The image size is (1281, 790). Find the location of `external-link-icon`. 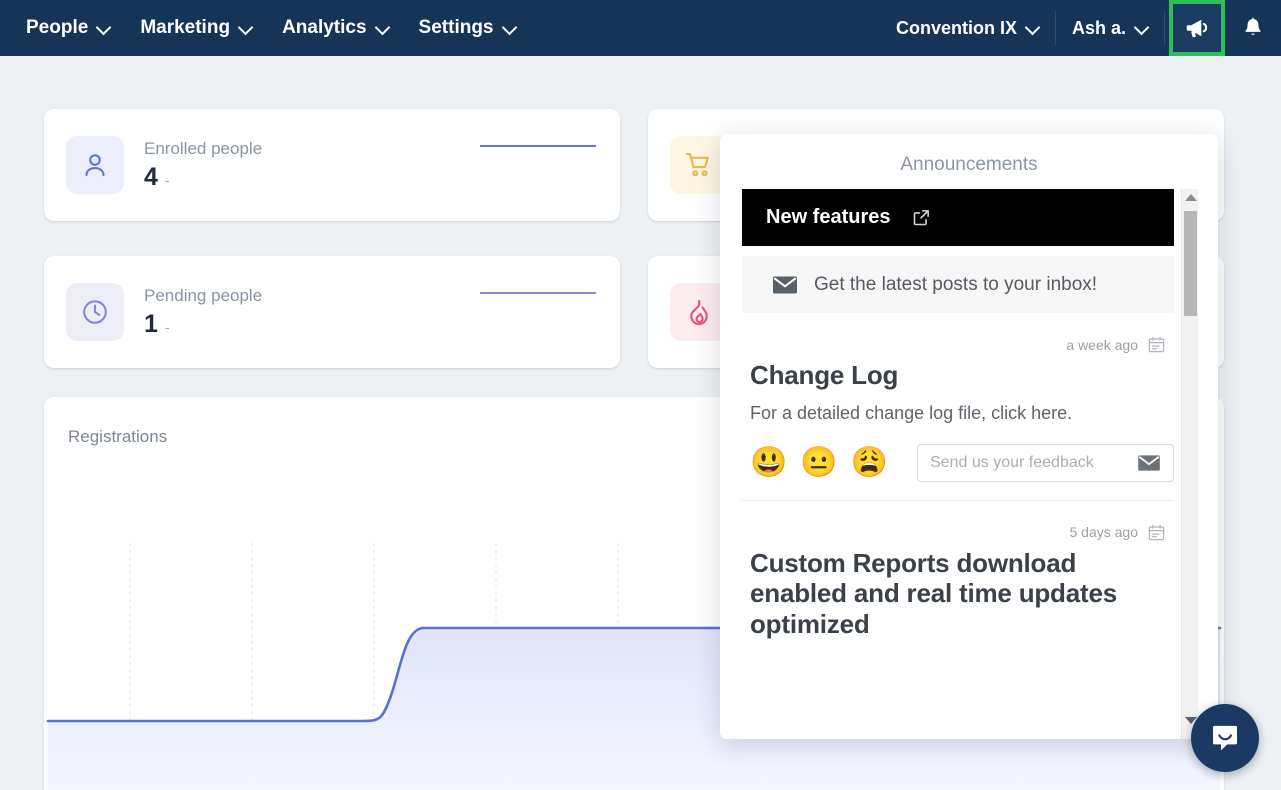

external-link-icon is located at coordinates (921, 218).